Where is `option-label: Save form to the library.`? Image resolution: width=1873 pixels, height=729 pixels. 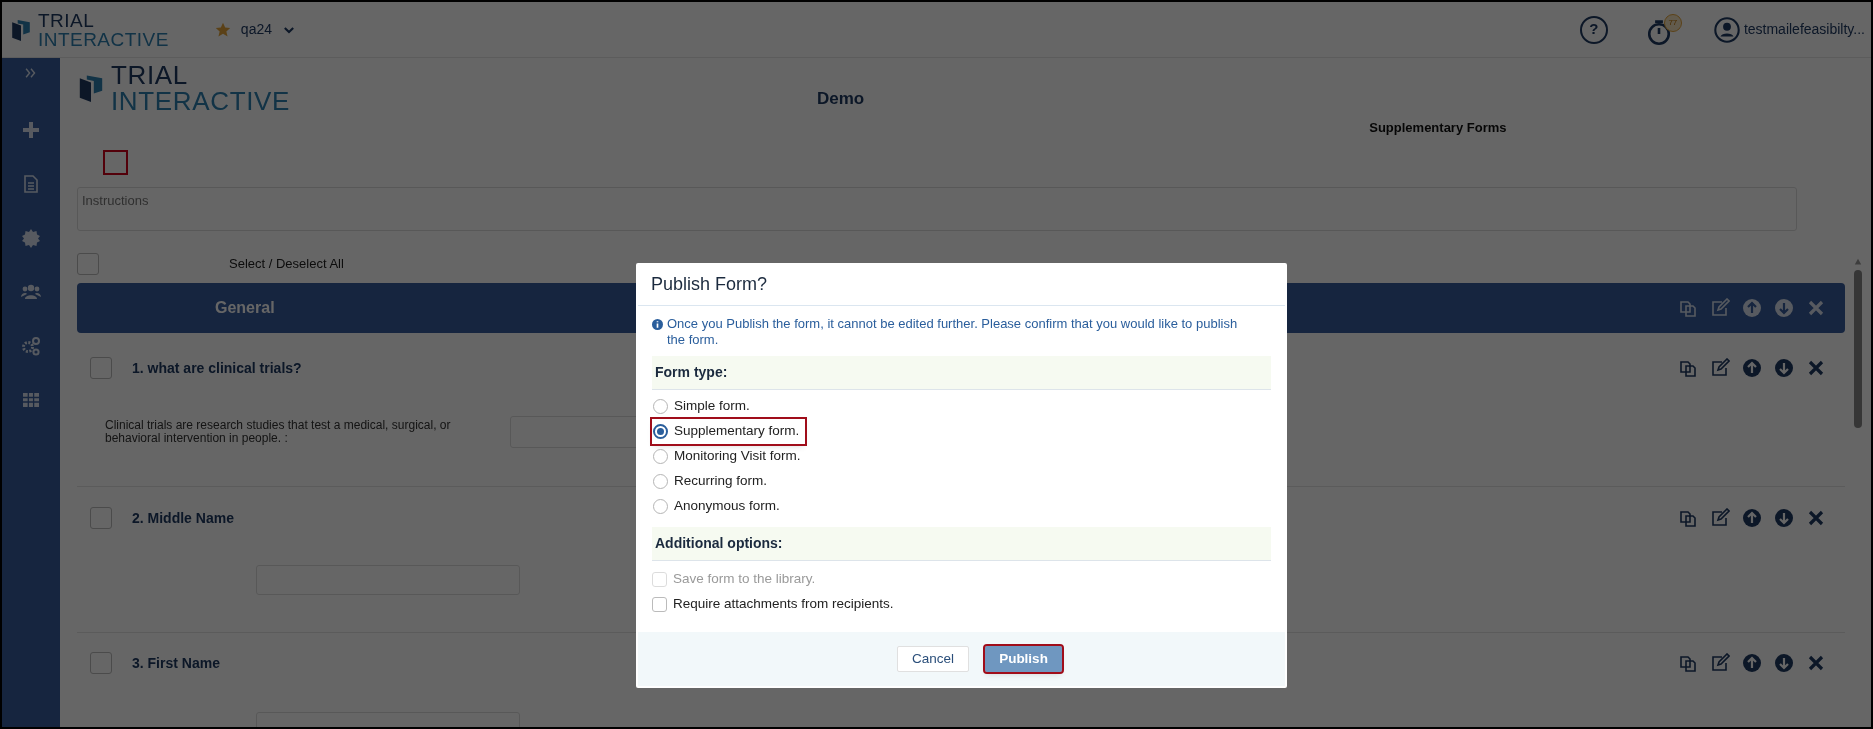 option-label: Save form to the library. is located at coordinates (744, 579).